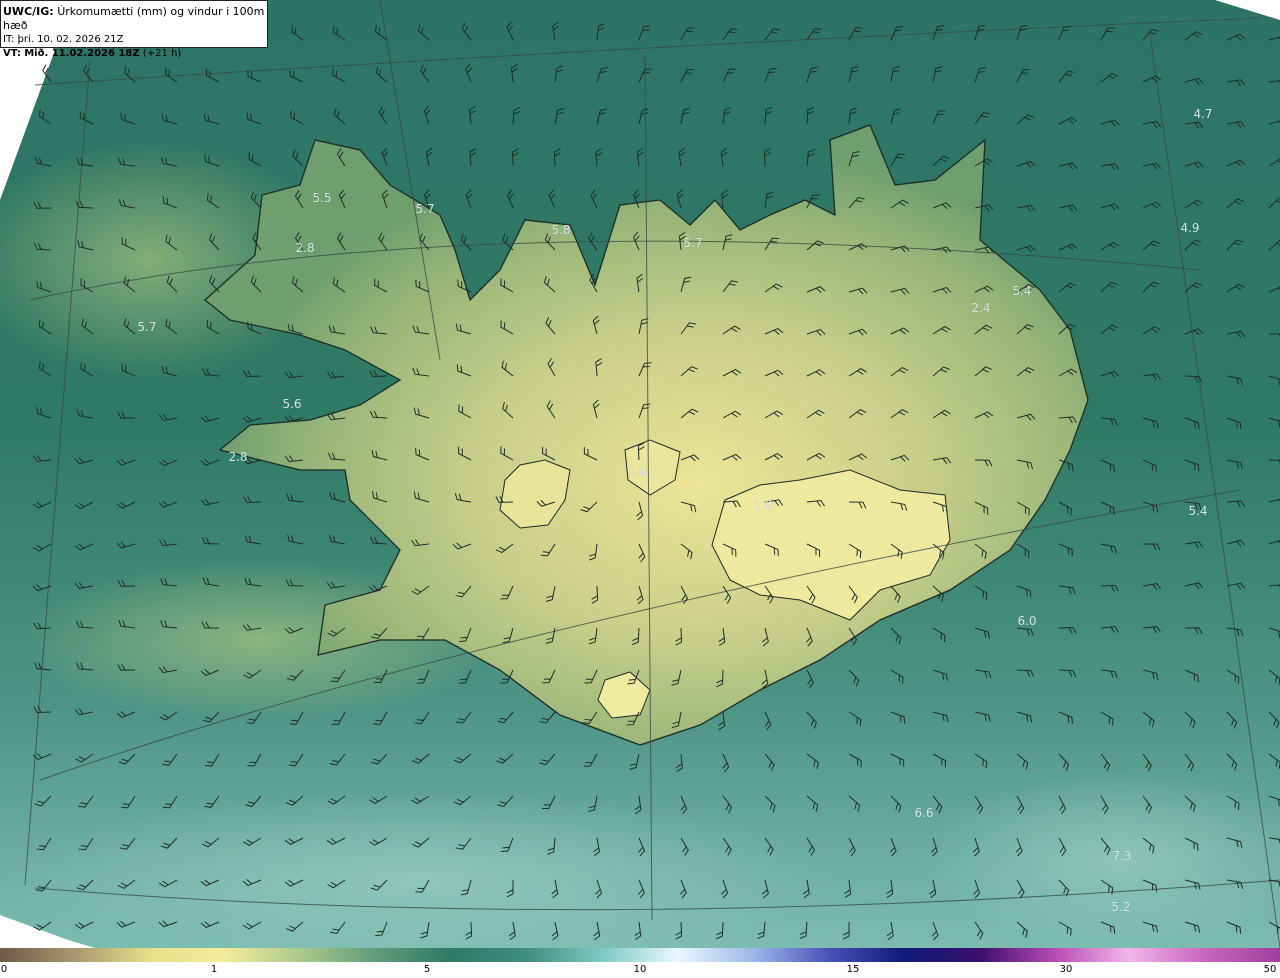 The image size is (1280, 978). I want to click on init-time-value: þri. 10. 02. 2026 21Z, so click(70, 39).